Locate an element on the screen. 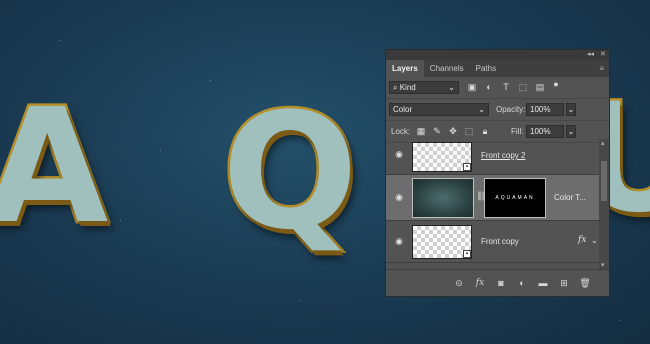 Image resolution: width=650 pixels, height=344 pixels. mask-text: AQUAMAN is located at coordinates (515, 198).